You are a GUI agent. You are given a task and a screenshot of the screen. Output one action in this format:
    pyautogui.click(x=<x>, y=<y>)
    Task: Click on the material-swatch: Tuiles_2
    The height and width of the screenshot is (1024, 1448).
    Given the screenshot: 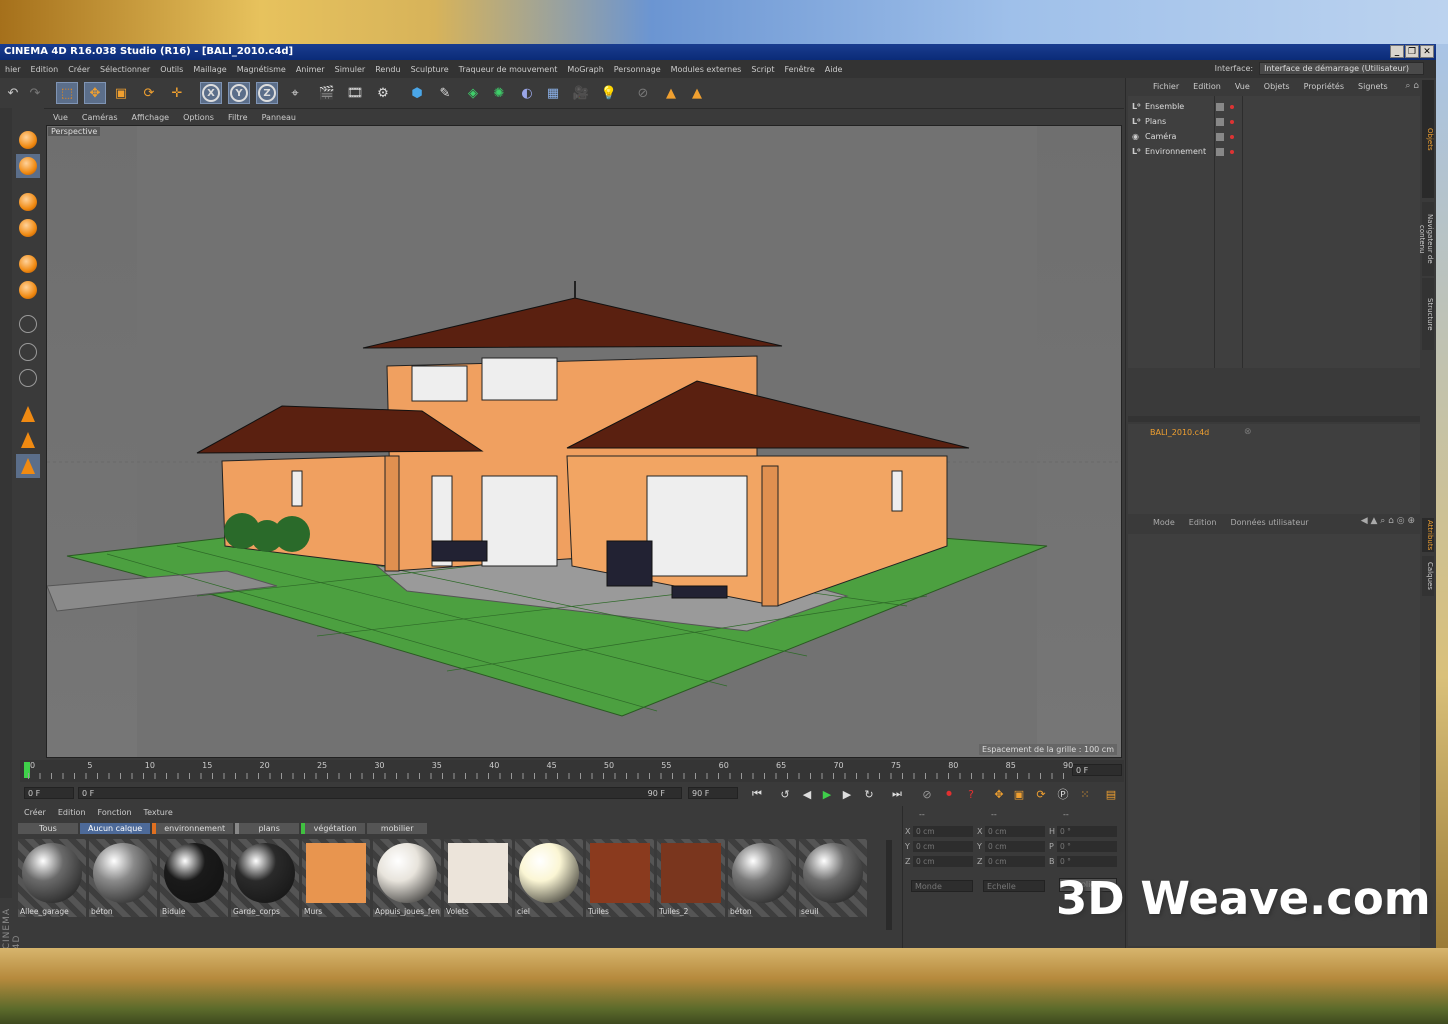 What is the action you would take?
    pyautogui.click(x=691, y=878)
    